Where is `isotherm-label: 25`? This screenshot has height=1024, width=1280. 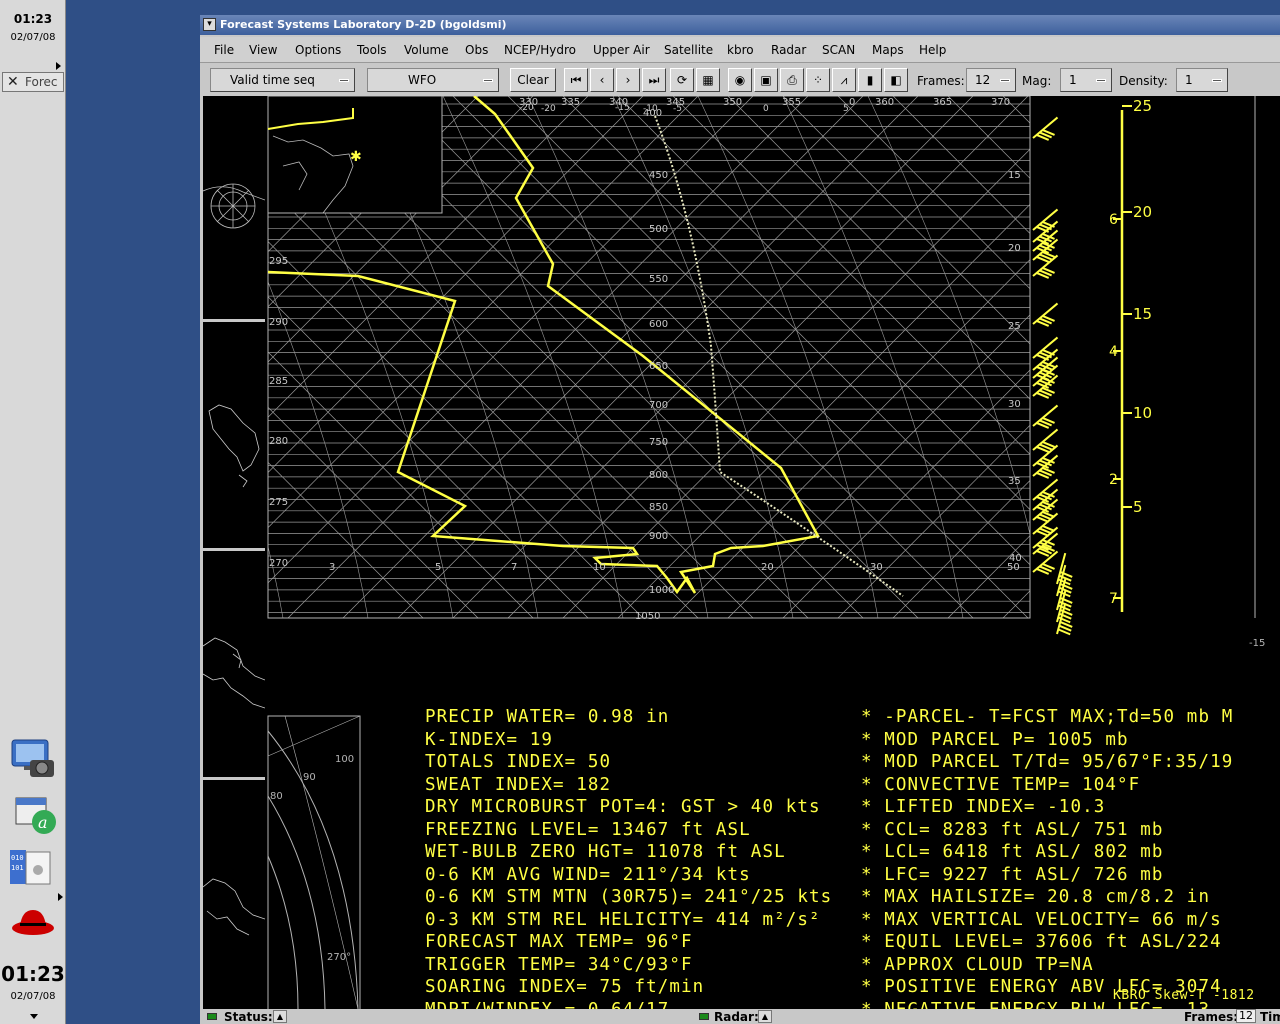
isotherm-label: 25 is located at coordinates (1014, 326).